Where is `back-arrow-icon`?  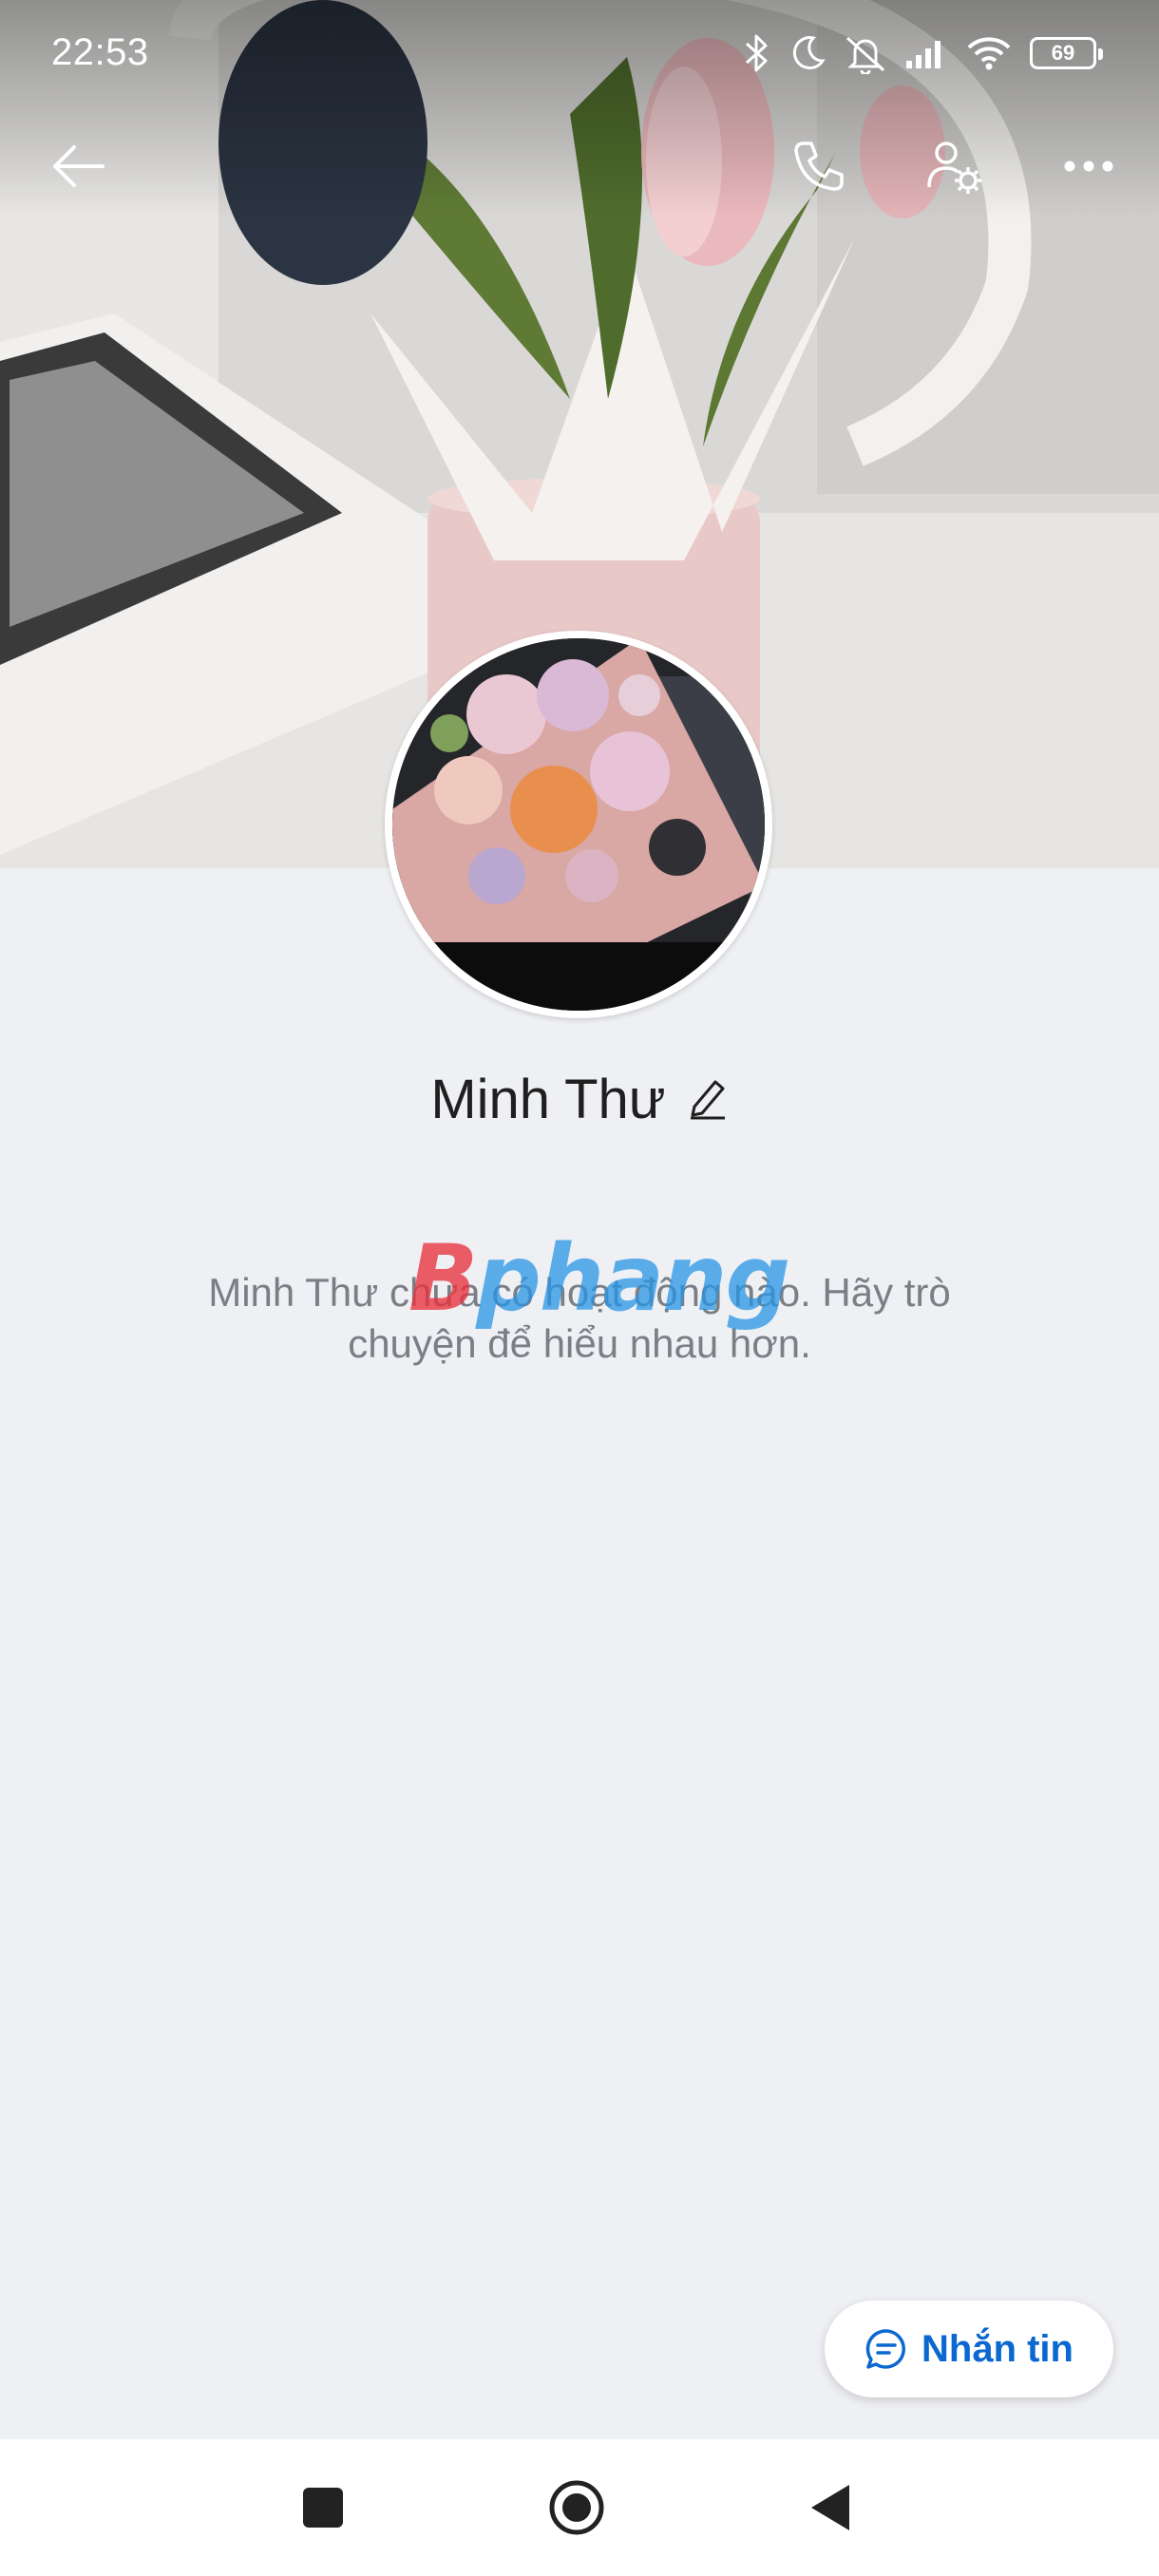 back-arrow-icon is located at coordinates (78, 166).